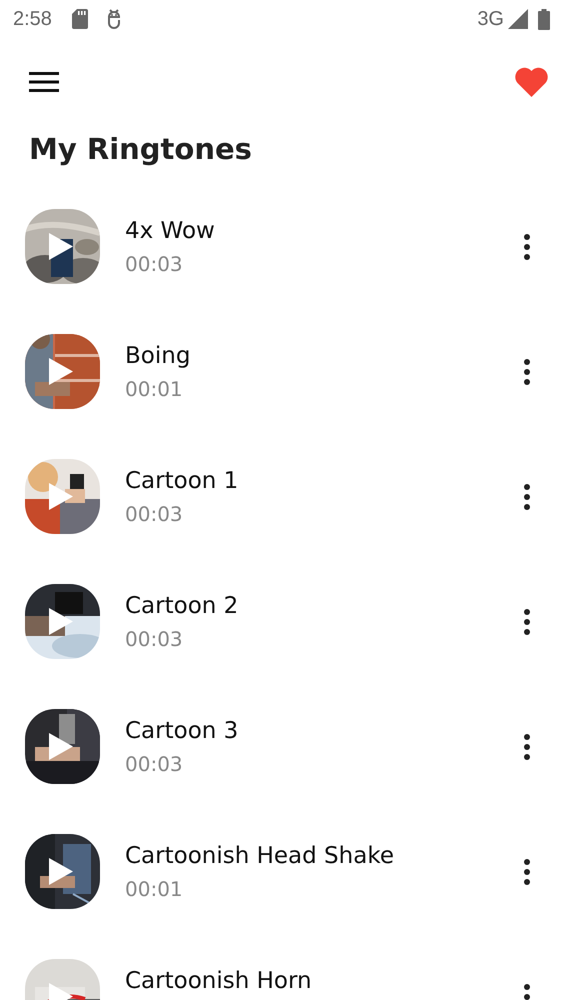 The height and width of the screenshot is (1000, 563). I want to click on robot-icon, so click(114, 19).